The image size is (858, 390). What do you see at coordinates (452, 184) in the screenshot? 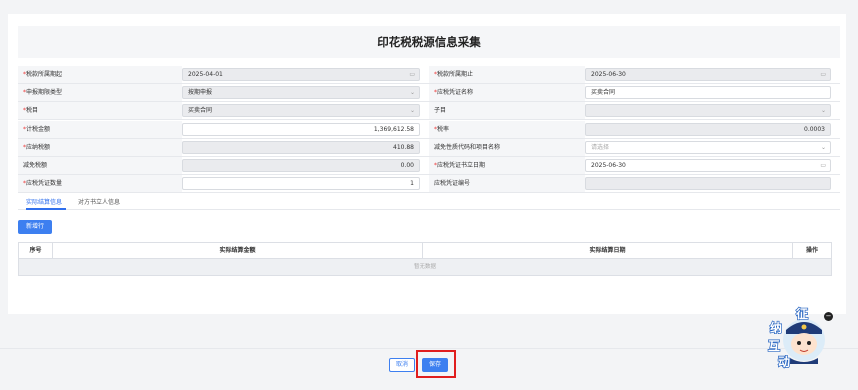
I see `field-label-text: 应税凭证编号` at bounding box center [452, 184].